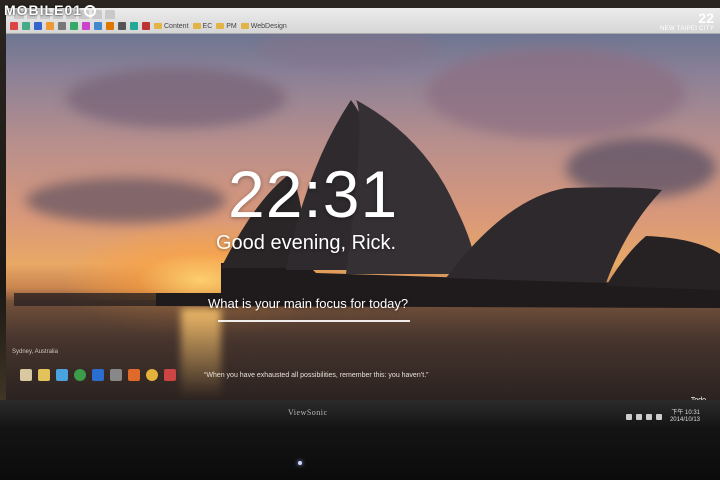  What do you see at coordinates (226, 26) in the screenshot?
I see `bookmark-folder-pm: PM` at bounding box center [226, 26].